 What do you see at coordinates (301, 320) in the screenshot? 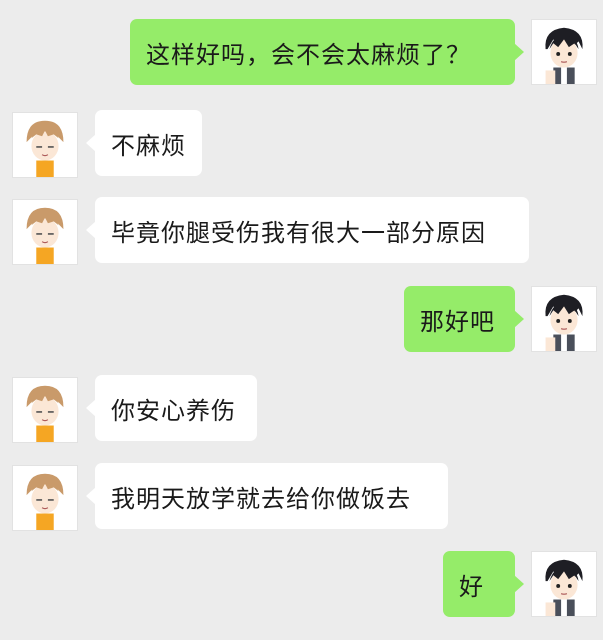
I see `message-row: 那好吧` at bounding box center [301, 320].